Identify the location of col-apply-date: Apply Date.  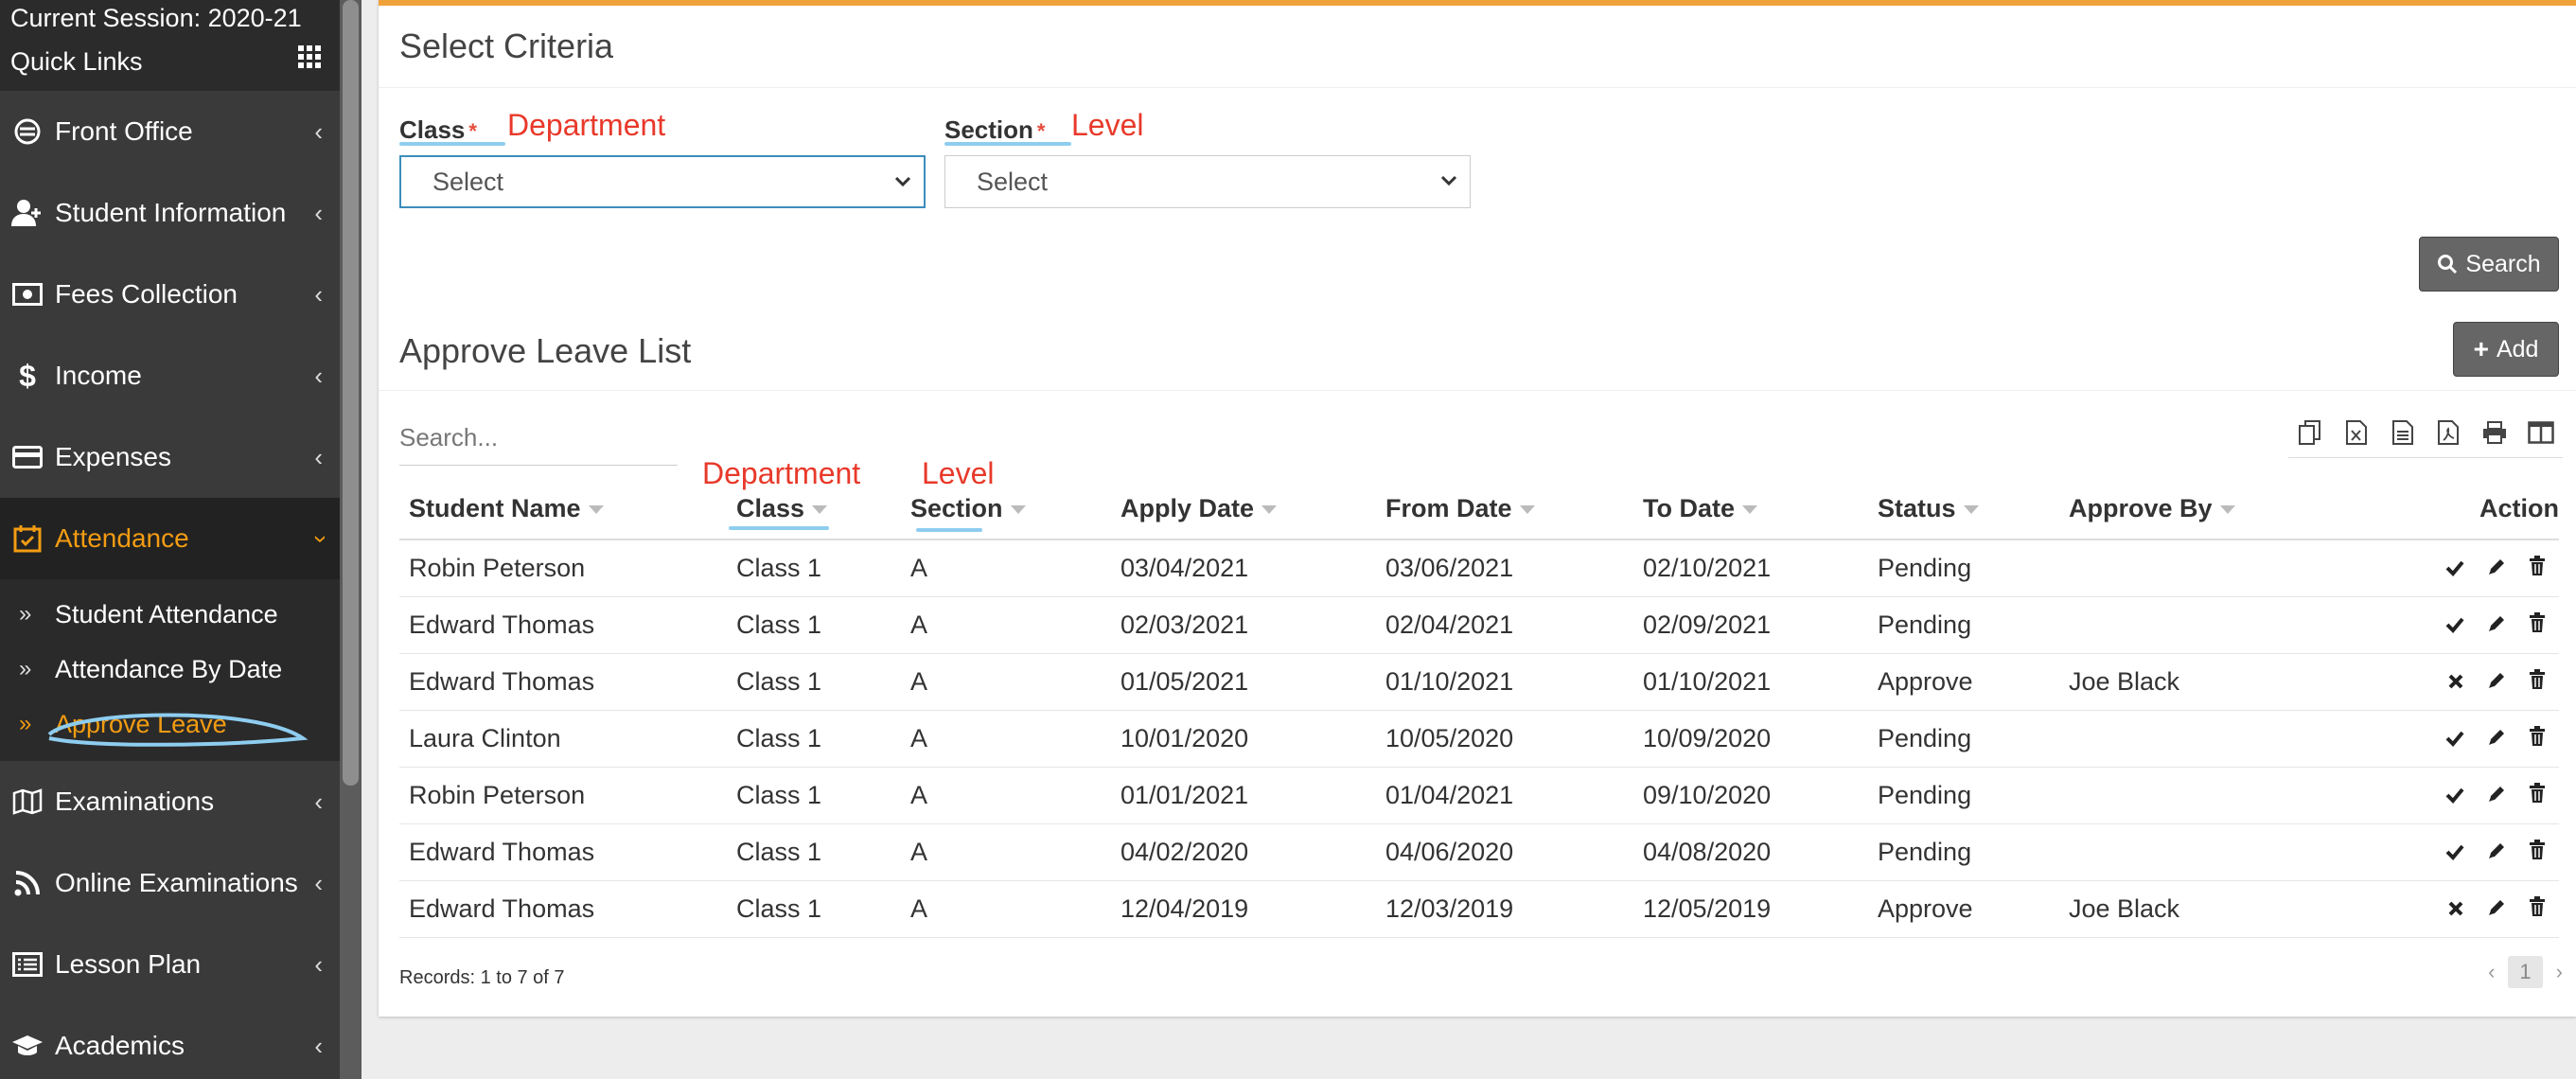
(1243, 509).